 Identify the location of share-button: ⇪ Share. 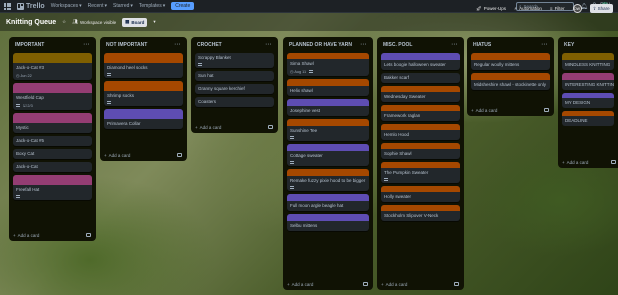
(601, 8).